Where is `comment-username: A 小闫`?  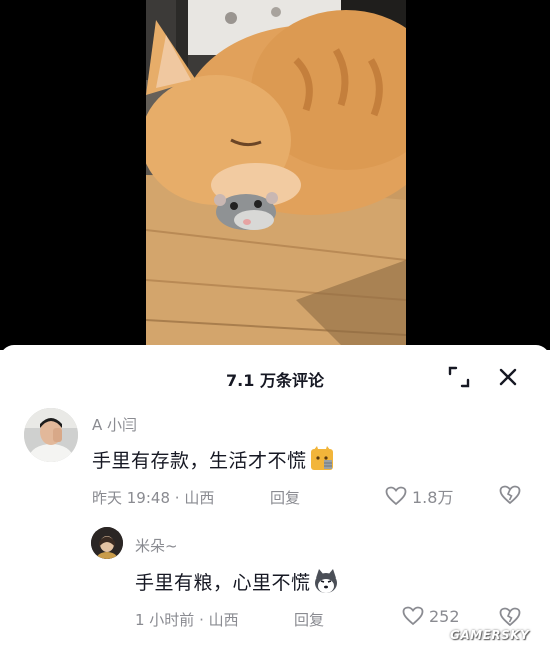
comment-username: A 小闫 is located at coordinates (114, 424).